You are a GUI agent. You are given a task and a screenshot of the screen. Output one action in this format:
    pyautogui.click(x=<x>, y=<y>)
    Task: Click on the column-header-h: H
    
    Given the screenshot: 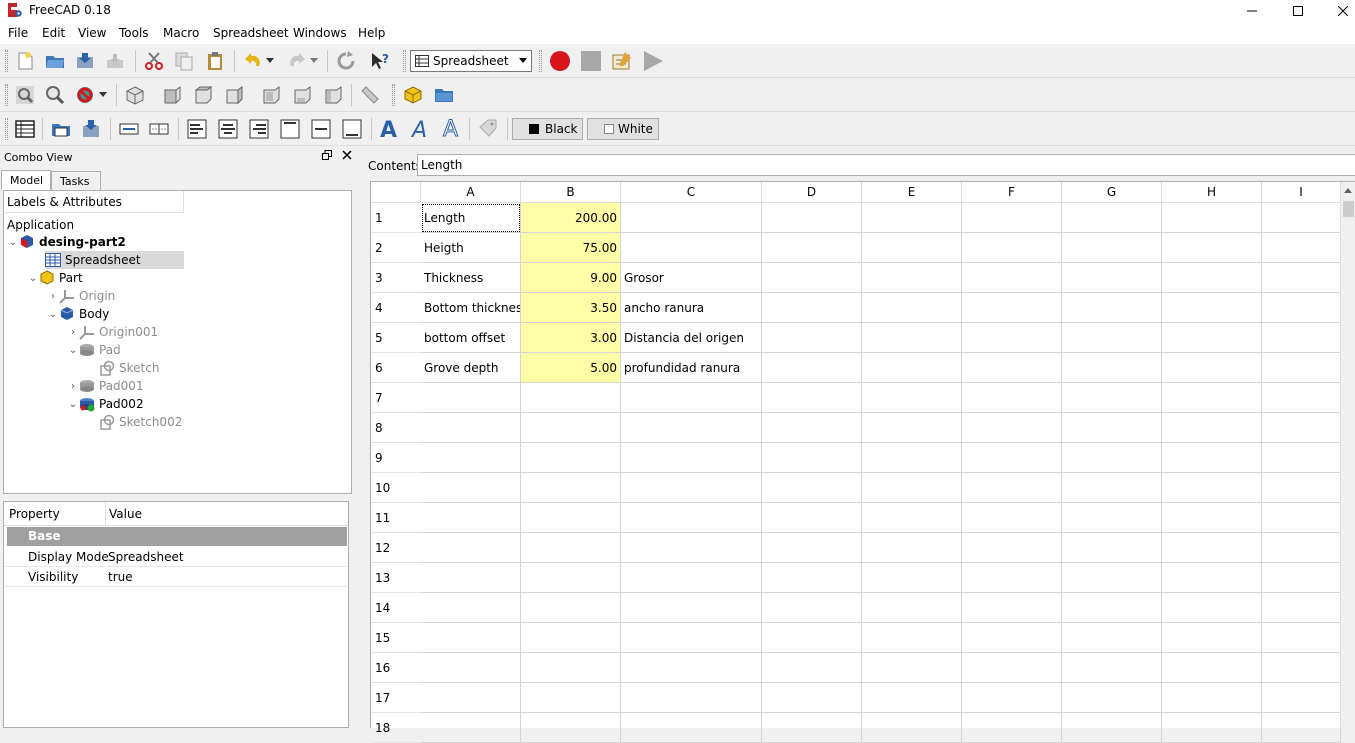 What is the action you would take?
    pyautogui.click(x=1212, y=192)
    